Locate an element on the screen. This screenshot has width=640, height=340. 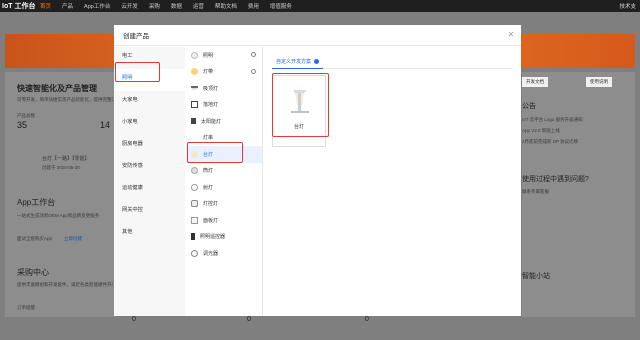
category-item-other: 其他 is located at coordinates (149, 234).